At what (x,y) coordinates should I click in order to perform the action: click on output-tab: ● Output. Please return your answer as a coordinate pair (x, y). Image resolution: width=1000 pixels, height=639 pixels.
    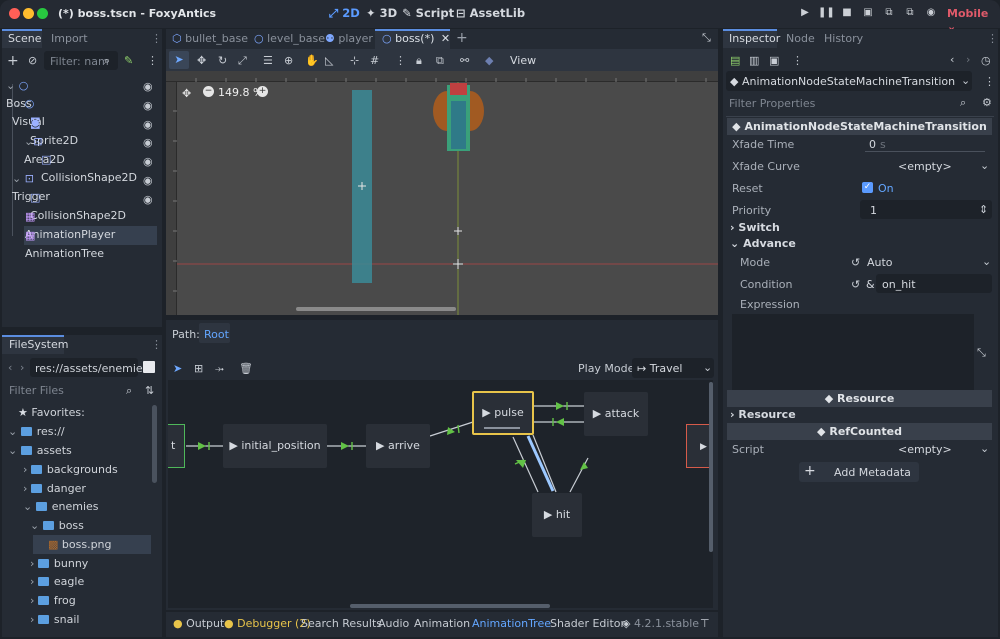
    Looking at the image, I should click on (198, 623).